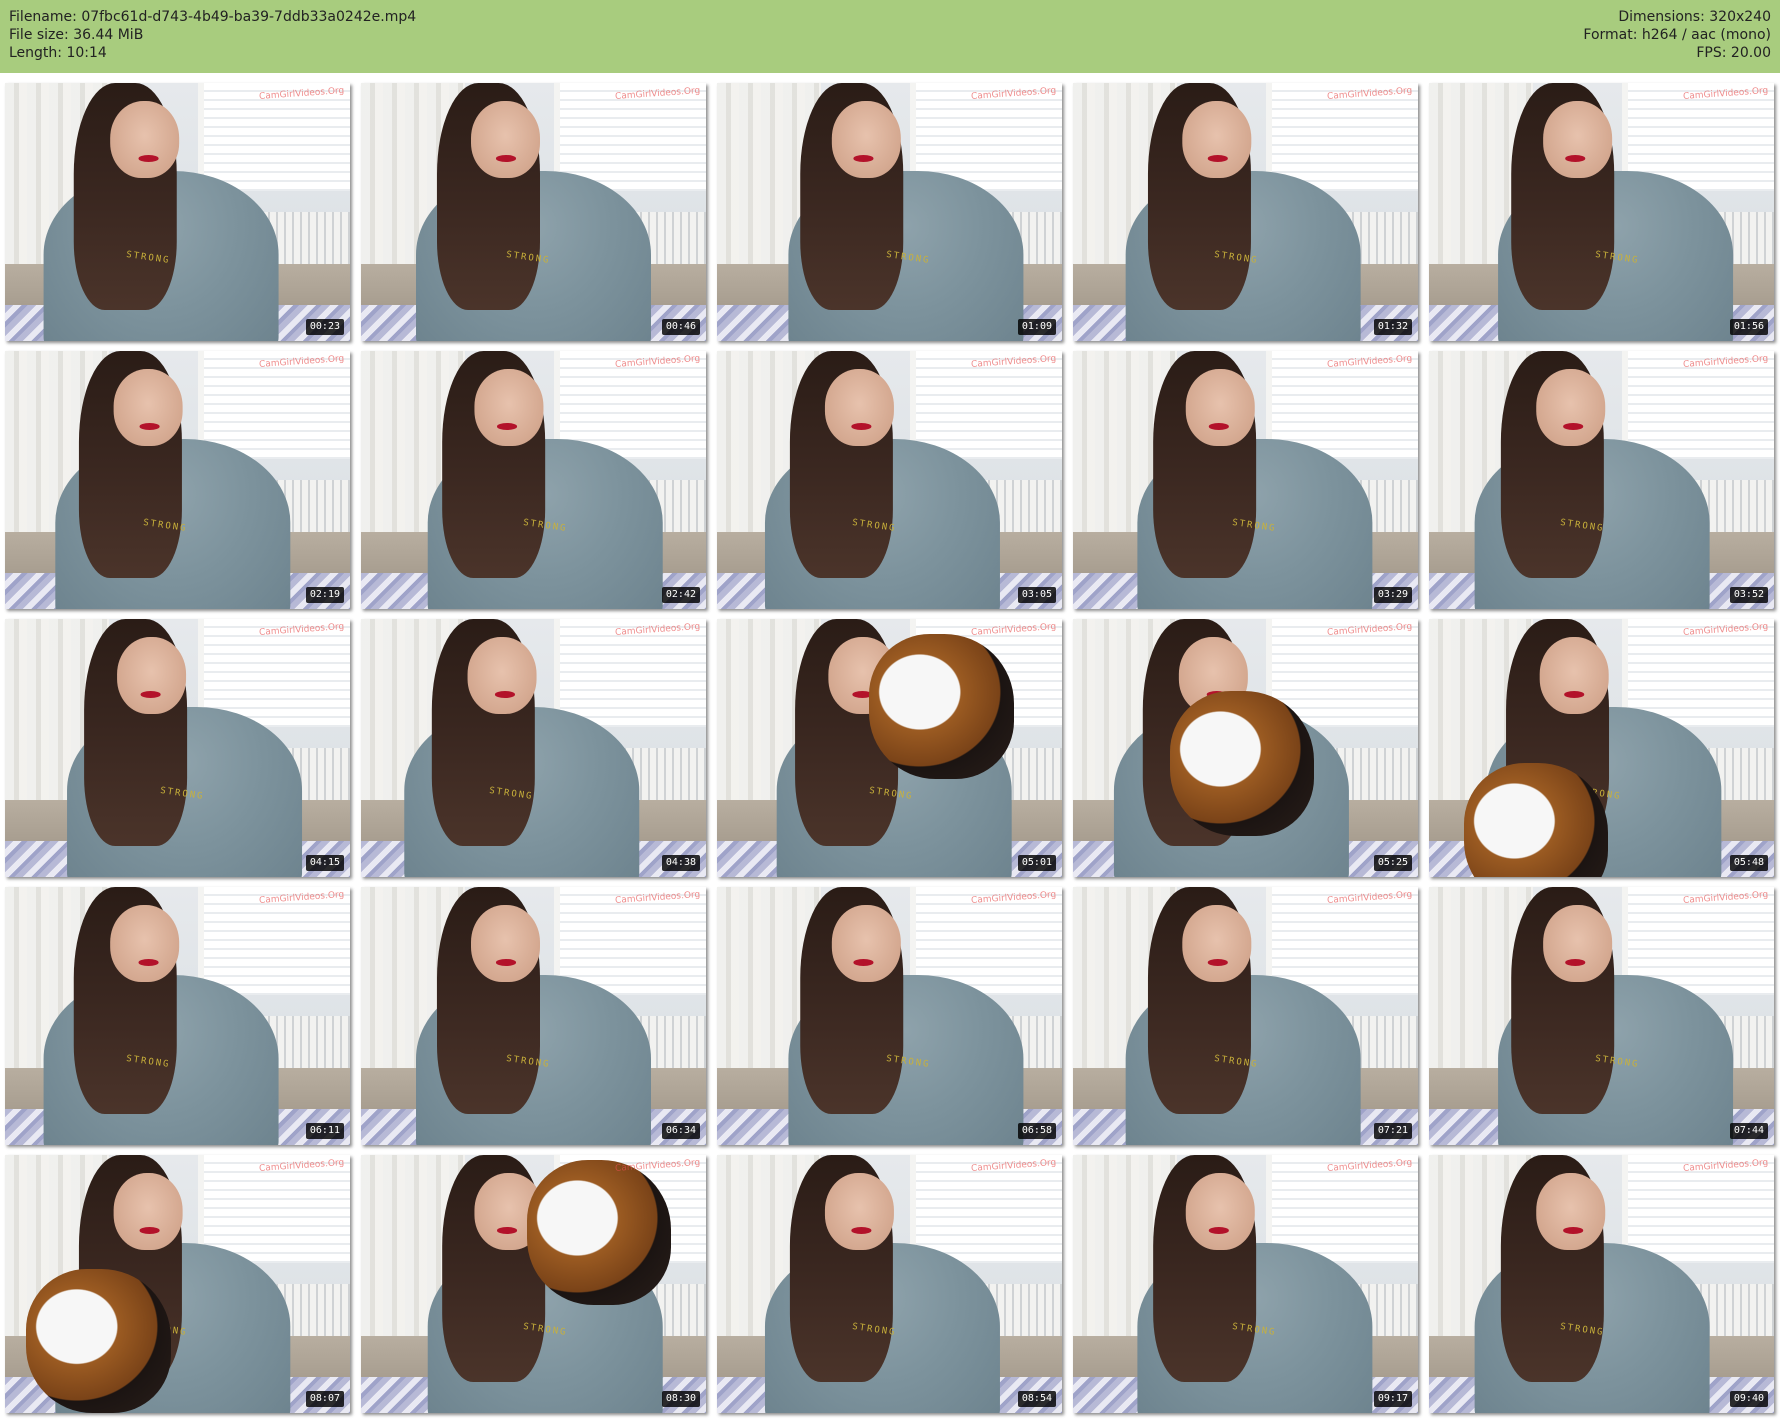 This screenshot has height=1423, width=1780. What do you see at coordinates (1750, 53) in the screenshot?
I see `fps-value: 20.00` at bounding box center [1750, 53].